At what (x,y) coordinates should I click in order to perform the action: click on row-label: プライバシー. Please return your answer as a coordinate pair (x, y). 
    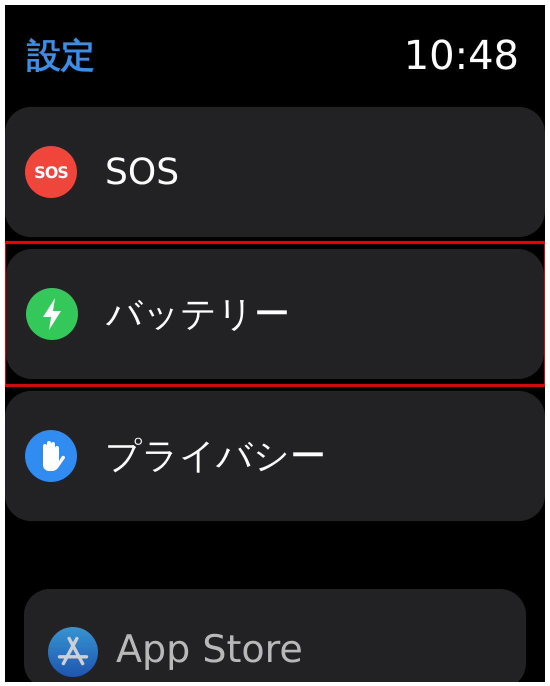
    Looking at the image, I should click on (215, 456).